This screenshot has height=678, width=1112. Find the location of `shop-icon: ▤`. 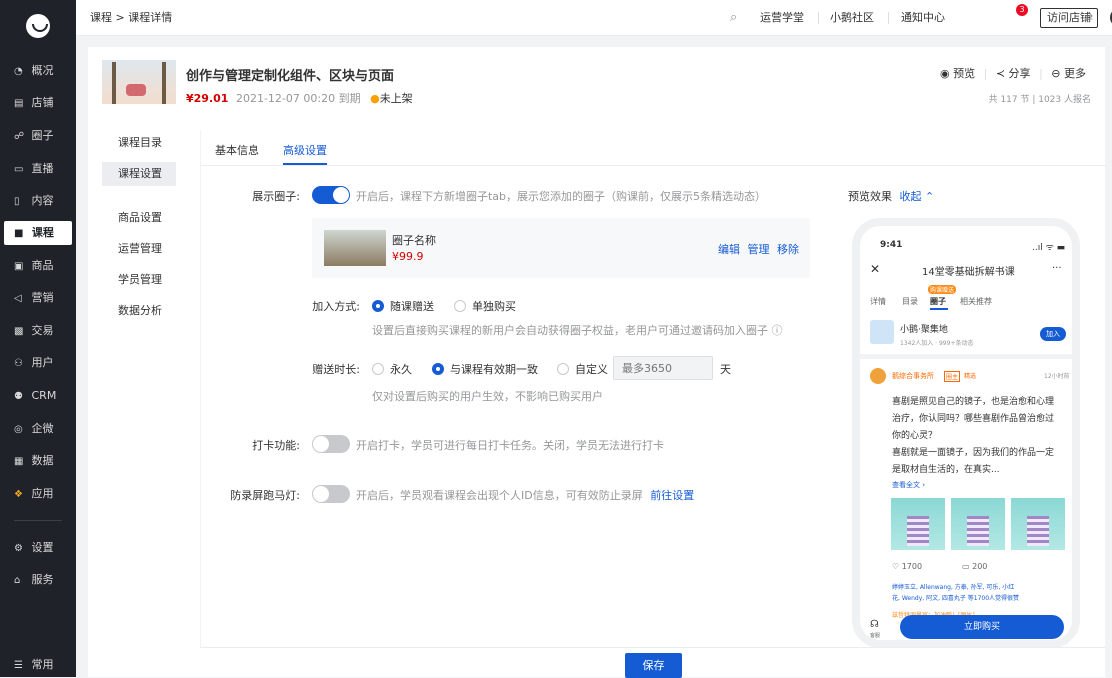

shop-icon: ▤ is located at coordinates (19, 103).